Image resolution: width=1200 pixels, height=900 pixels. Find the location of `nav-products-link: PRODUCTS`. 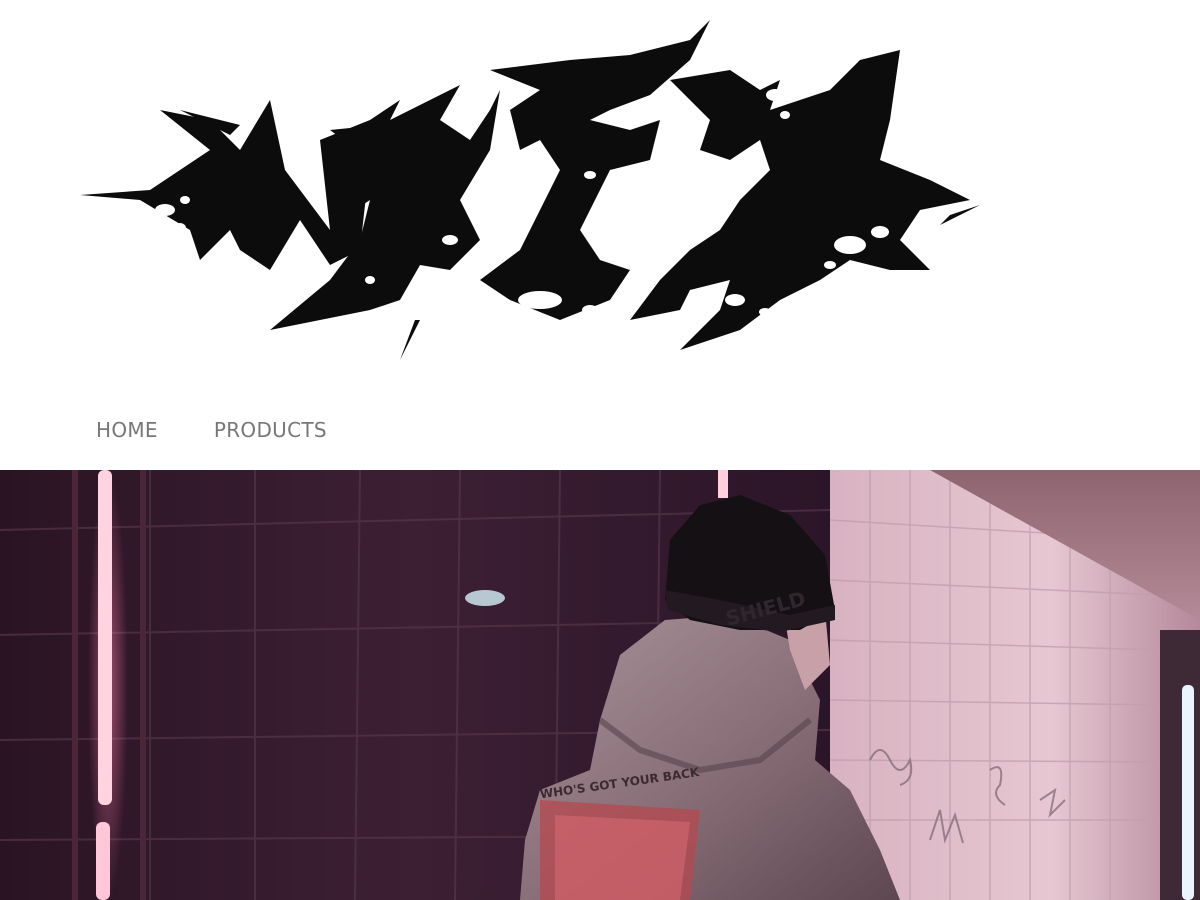

nav-products-link: PRODUCTS is located at coordinates (270, 430).